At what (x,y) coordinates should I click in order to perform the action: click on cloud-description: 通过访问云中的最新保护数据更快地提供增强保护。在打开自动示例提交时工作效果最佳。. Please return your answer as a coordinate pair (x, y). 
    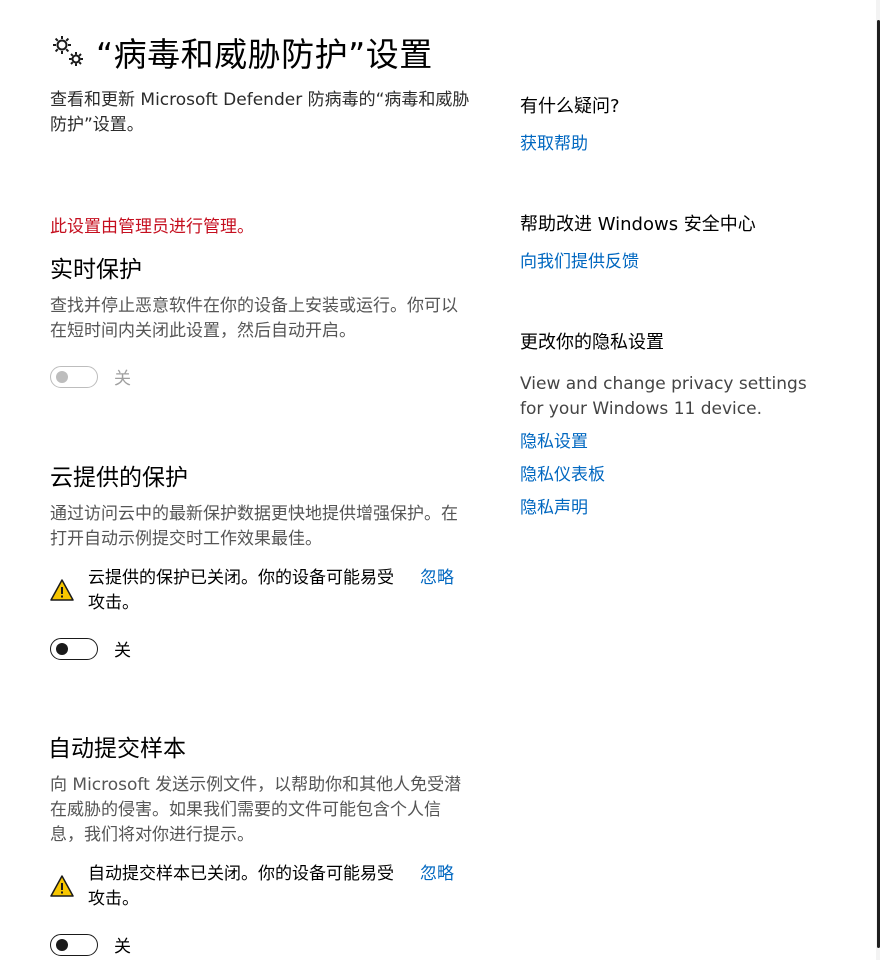
    Looking at the image, I should click on (254, 526).